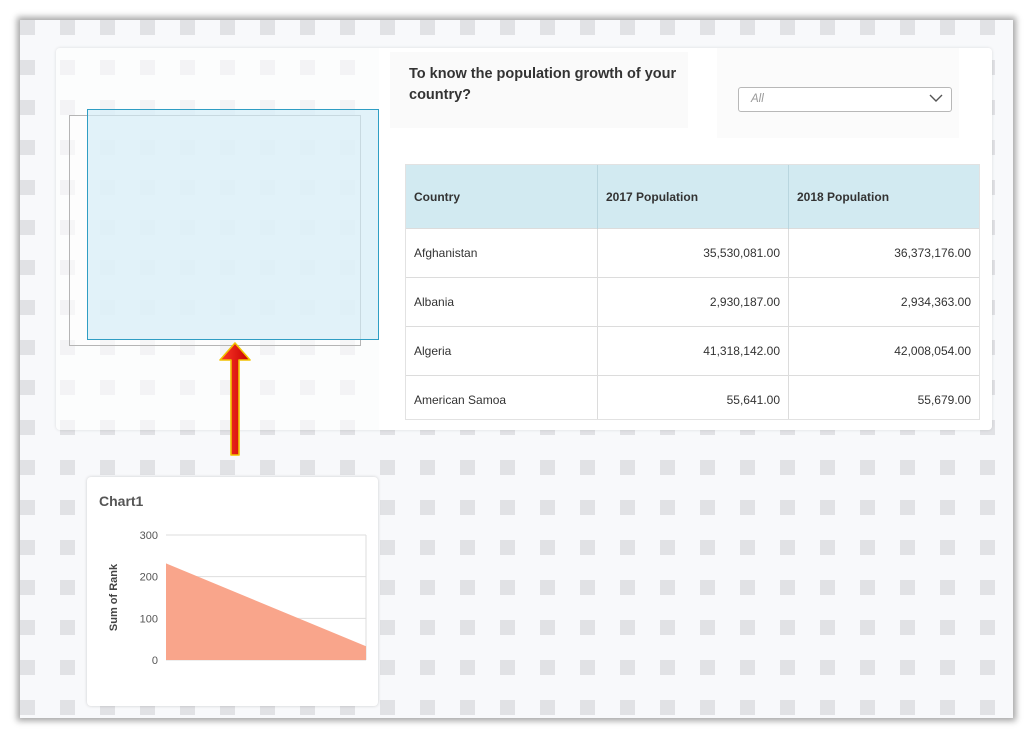 The width and height of the screenshot is (1033, 738). What do you see at coordinates (266, 611) in the screenshot?
I see `area-series` at bounding box center [266, 611].